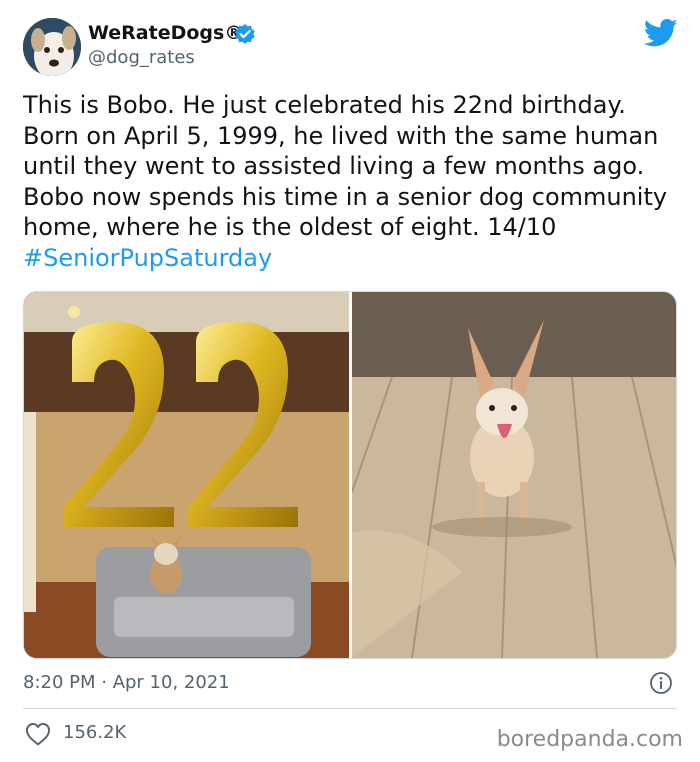 Image resolution: width=700 pixels, height=762 pixels. I want to click on avatar, so click(52, 47).